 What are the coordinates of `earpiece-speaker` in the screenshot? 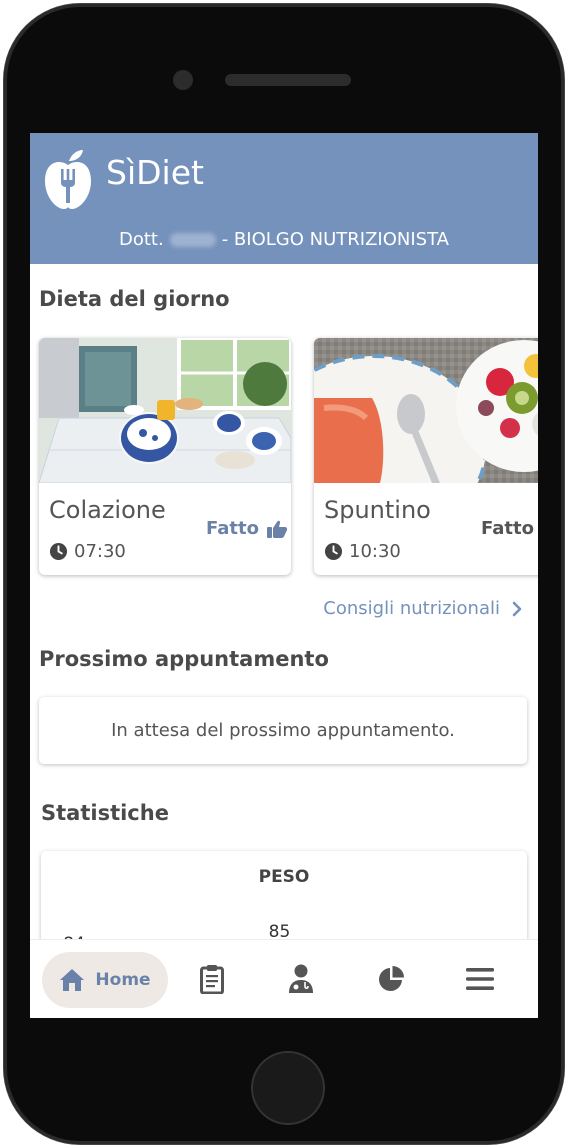 It's located at (288, 80).